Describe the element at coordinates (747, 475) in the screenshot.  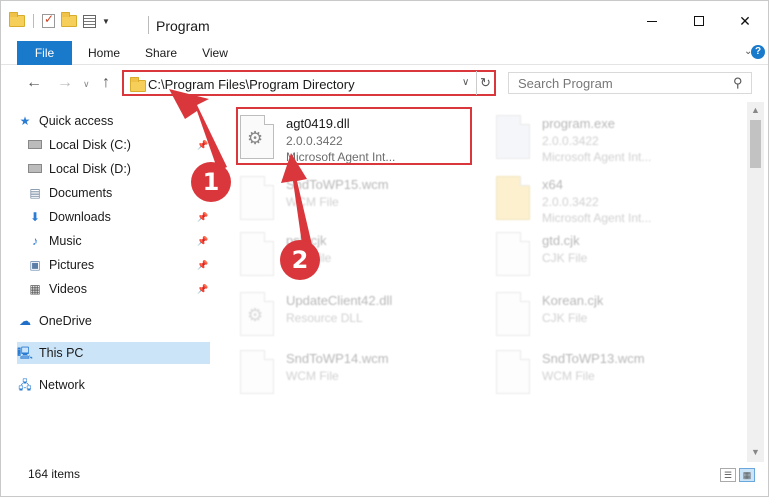
I see `tiles-view-icon: ▦` at that location.